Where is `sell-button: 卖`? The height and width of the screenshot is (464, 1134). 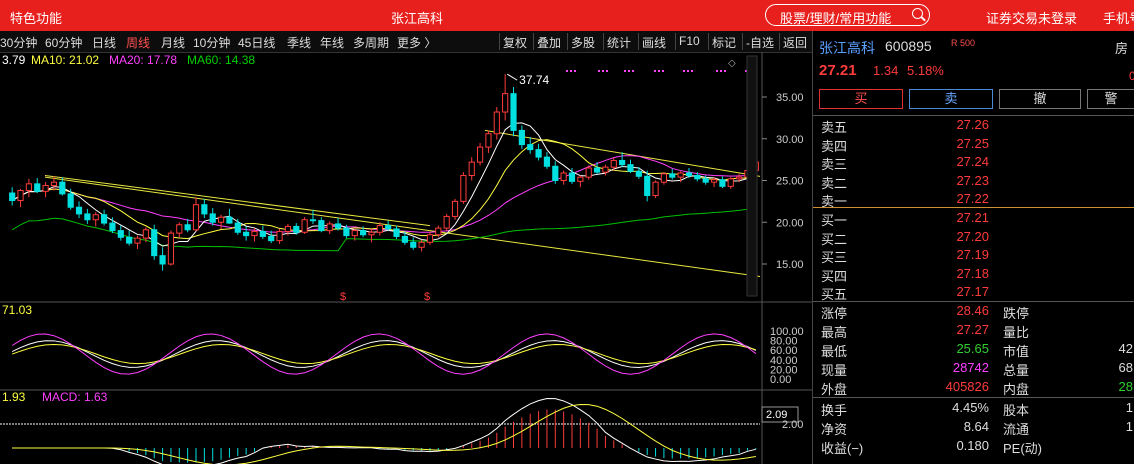 sell-button: 卖 is located at coordinates (951, 99).